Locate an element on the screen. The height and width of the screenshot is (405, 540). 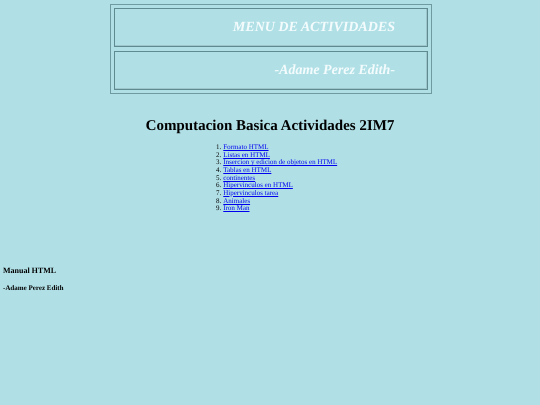
section-title: Manual HTML is located at coordinates (30, 270).